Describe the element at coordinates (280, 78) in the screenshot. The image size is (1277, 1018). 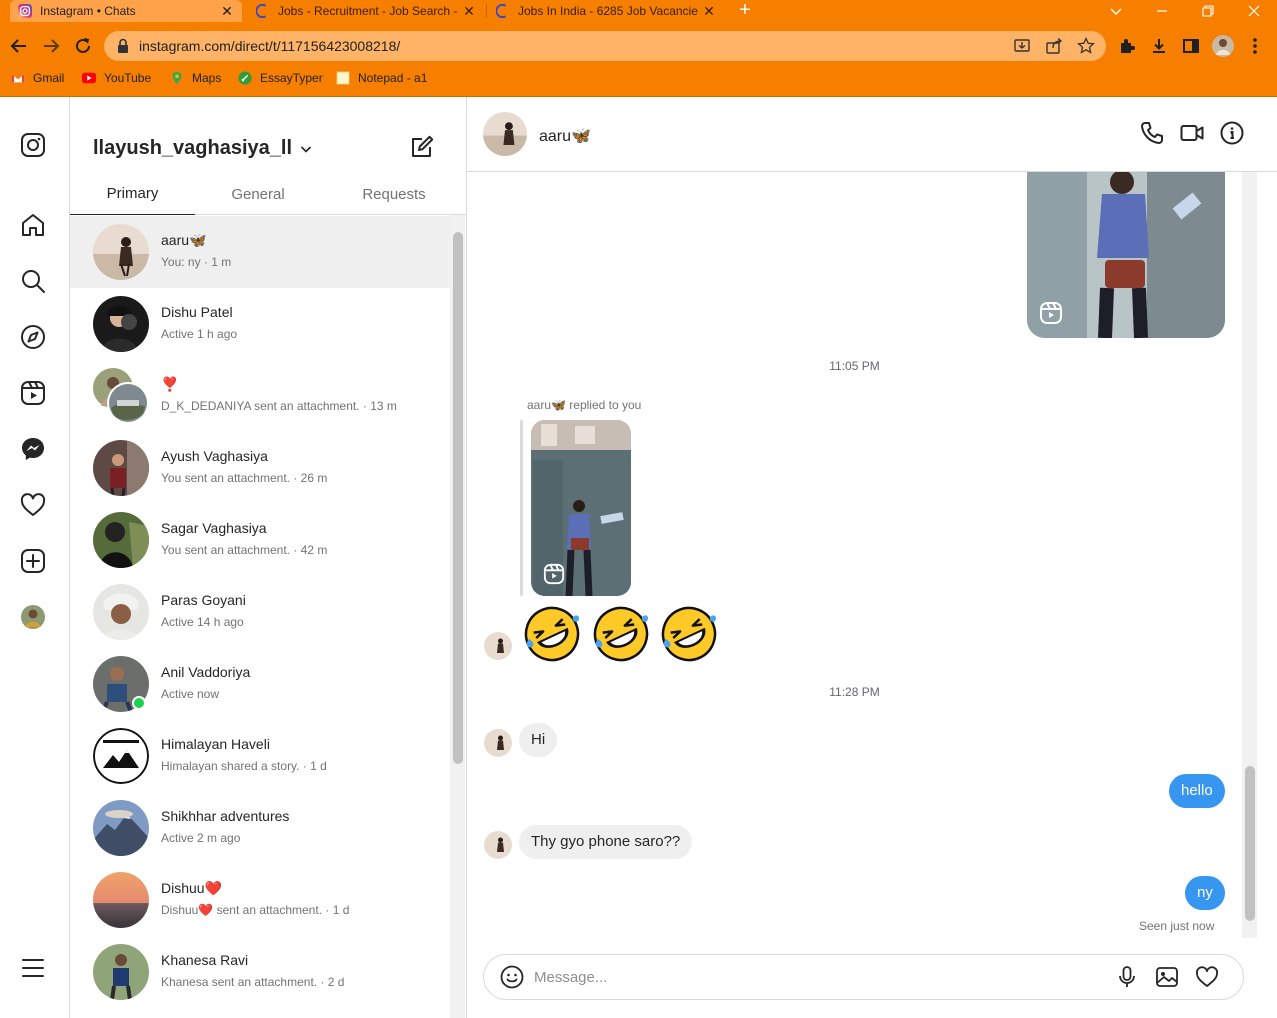
I see `bookmark-essaytyper: EssayTyper` at that location.